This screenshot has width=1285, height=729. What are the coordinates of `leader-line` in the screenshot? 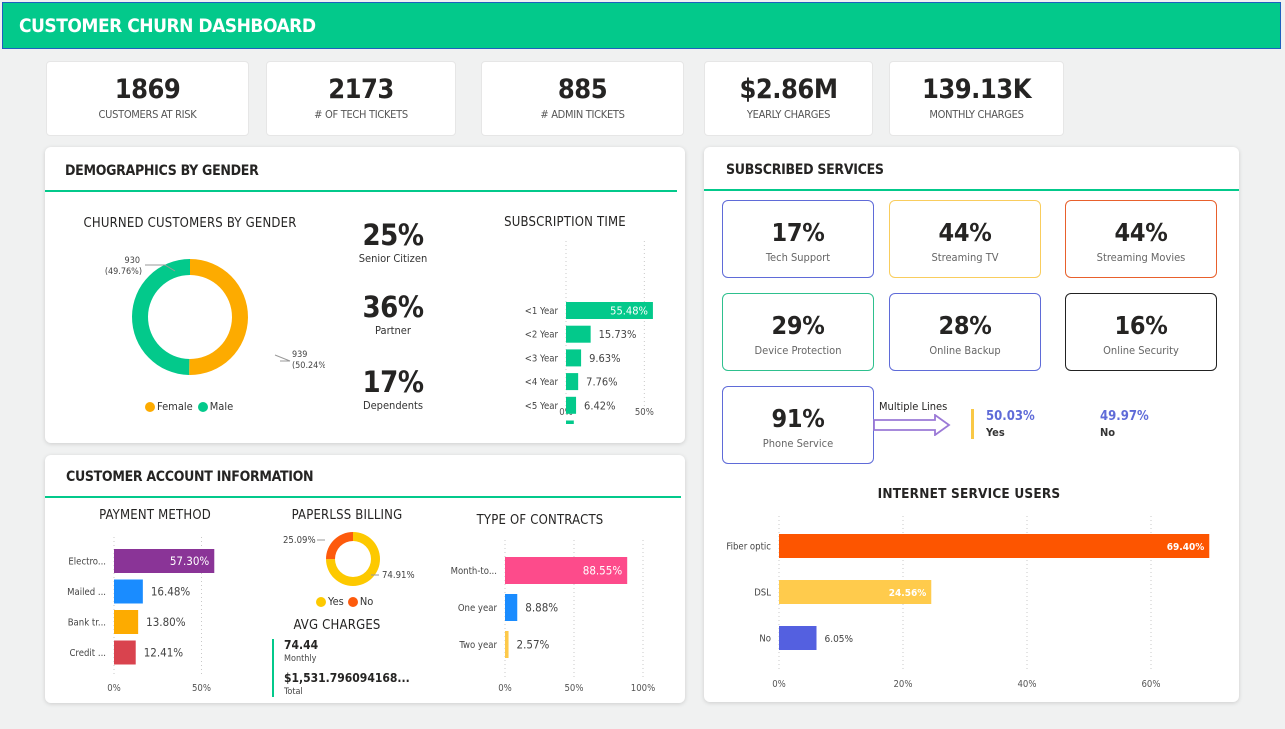 It's located at (282, 358).